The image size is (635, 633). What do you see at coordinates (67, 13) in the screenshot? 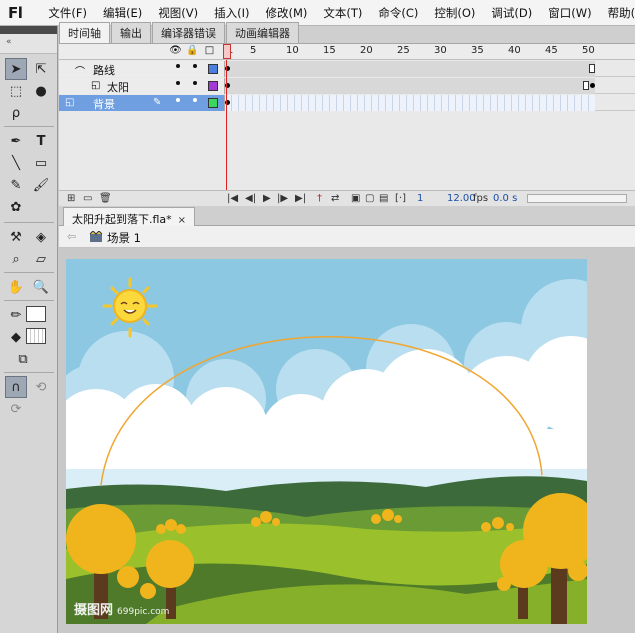
I see `menu-file: 文件(F)` at bounding box center [67, 13].